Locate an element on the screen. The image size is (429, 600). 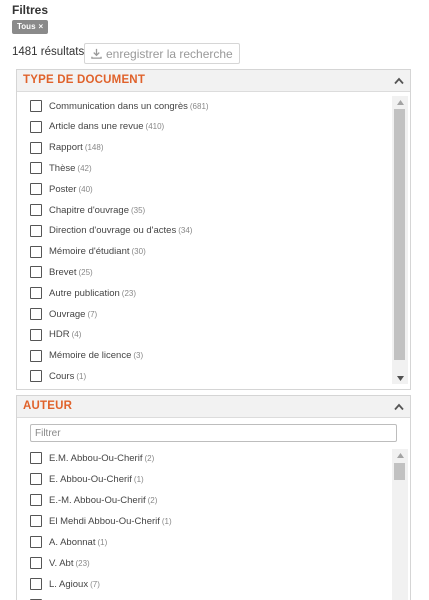
active-filter-tag: Tous × is located at coordinates (30, 27).